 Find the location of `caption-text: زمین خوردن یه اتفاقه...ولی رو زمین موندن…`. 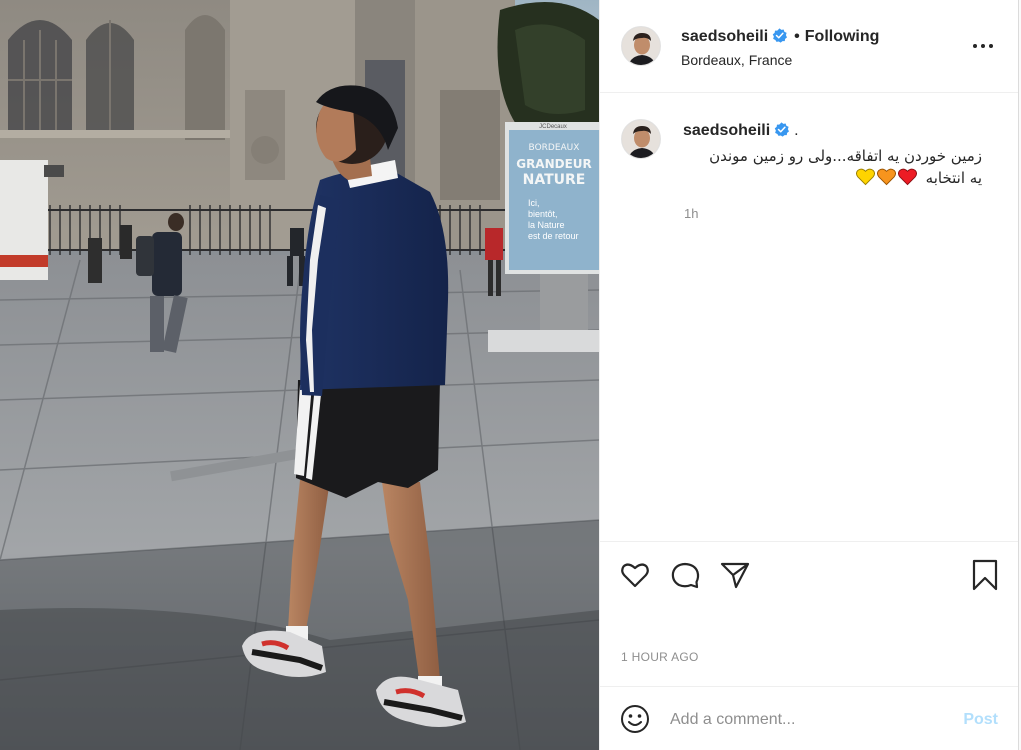

caption-text: زمین خوردن یه اتفاقه...ولی رو زمین موندن… is located at coordinates (821, 168).